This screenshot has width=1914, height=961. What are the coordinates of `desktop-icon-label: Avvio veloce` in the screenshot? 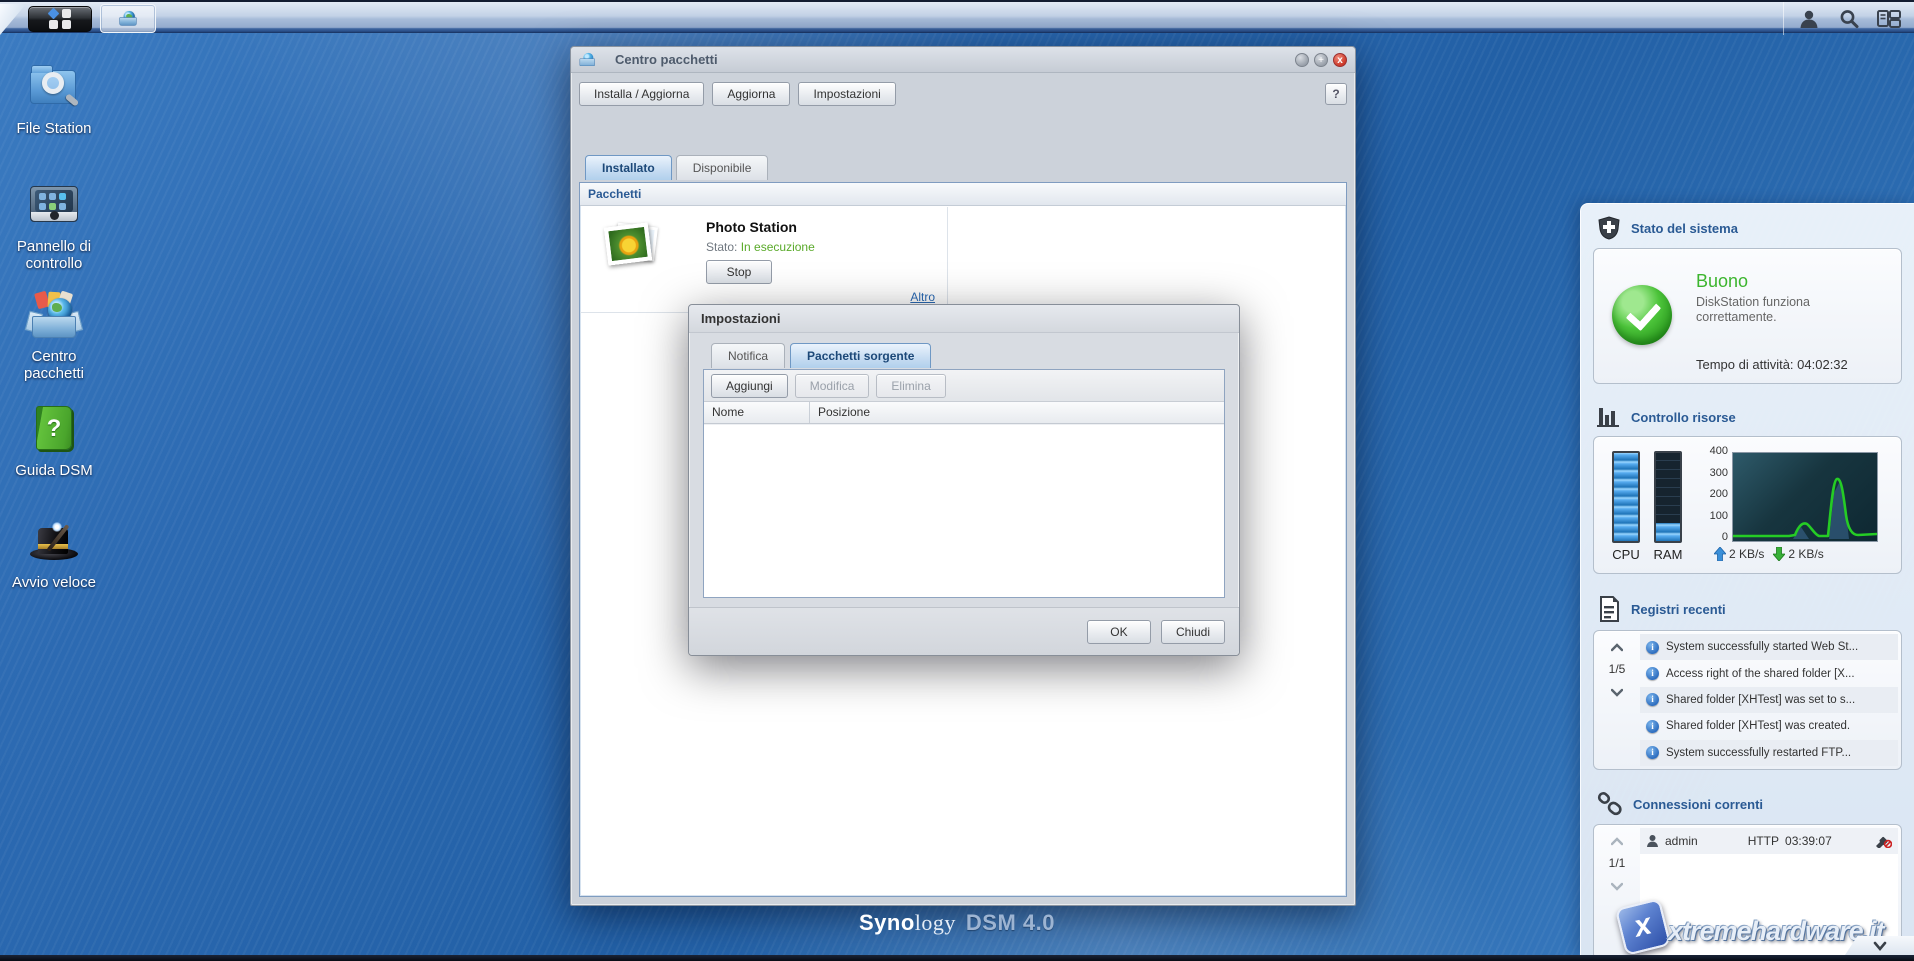 It's located at (54, 582).